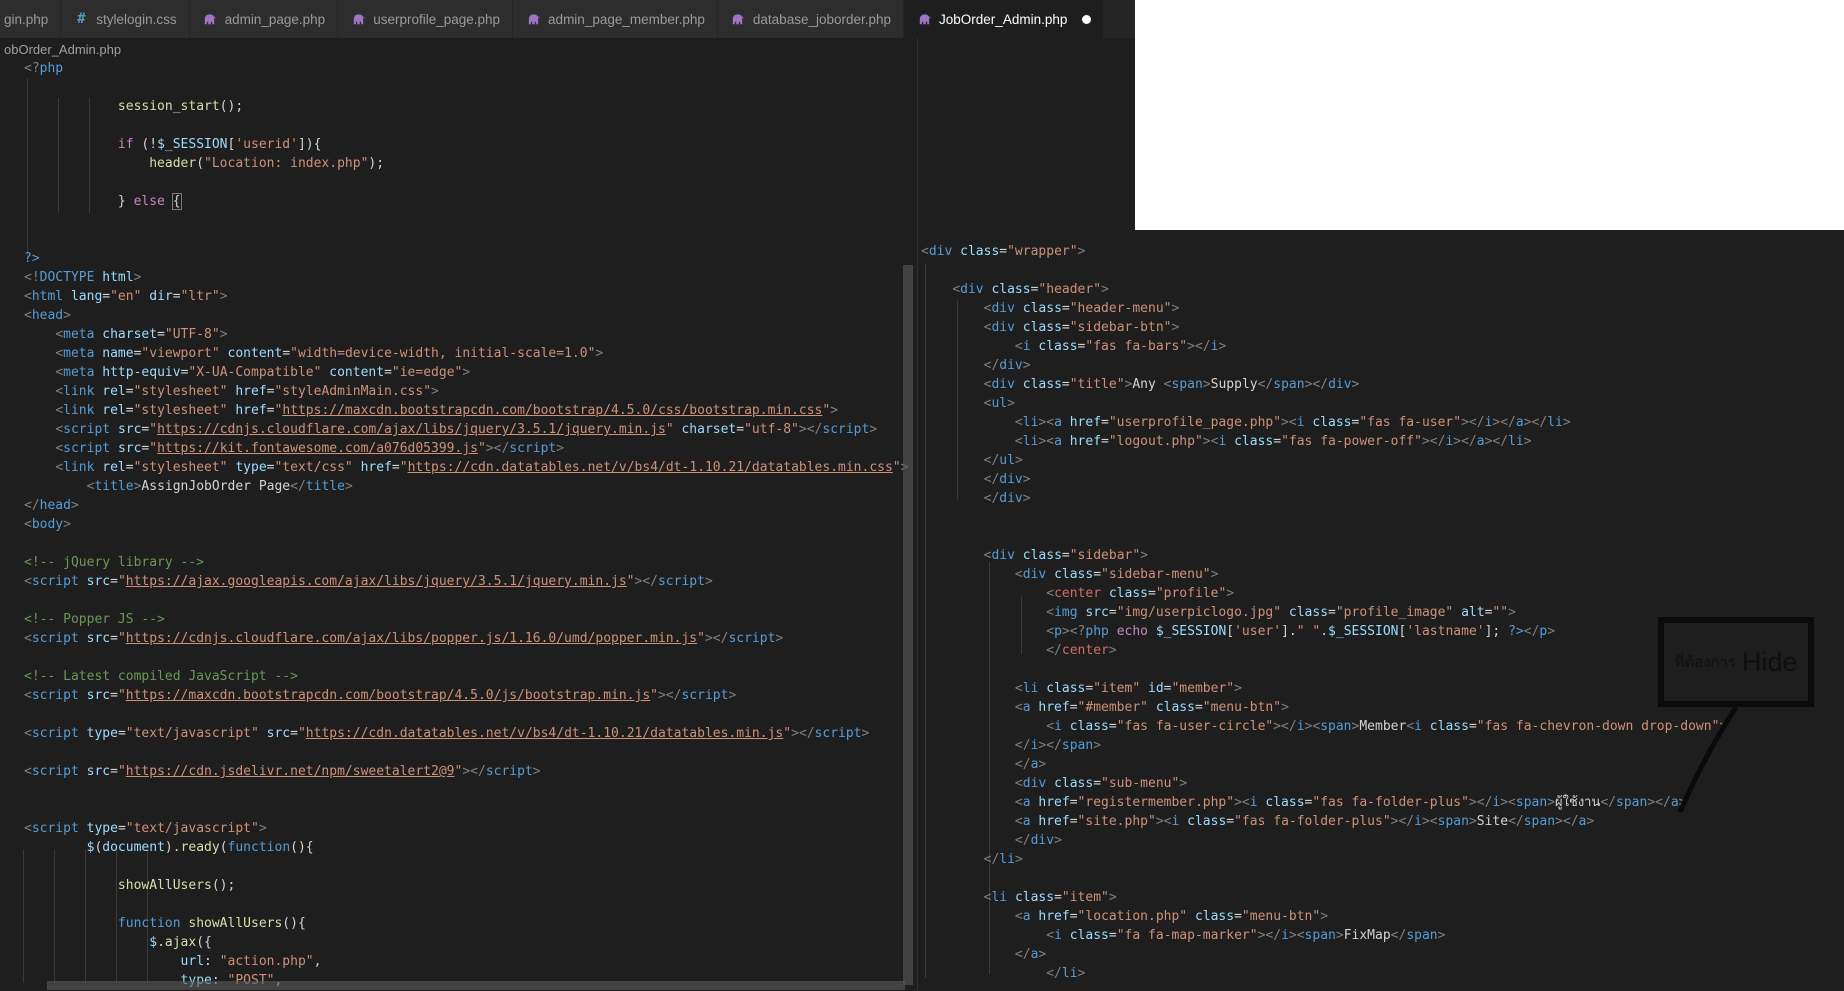 The width and height of the screenshot is (1844, 991). I want to click on tab-admin-page-member-php: admin_page_member.php, so click(615, 19).